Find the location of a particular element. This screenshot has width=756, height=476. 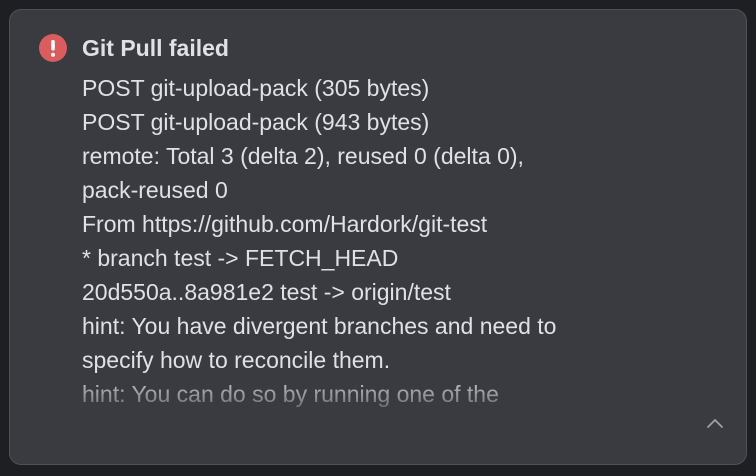

message-line: 20d550a..8a981e2 test -> origin/test is located at coordinates (266, 292).